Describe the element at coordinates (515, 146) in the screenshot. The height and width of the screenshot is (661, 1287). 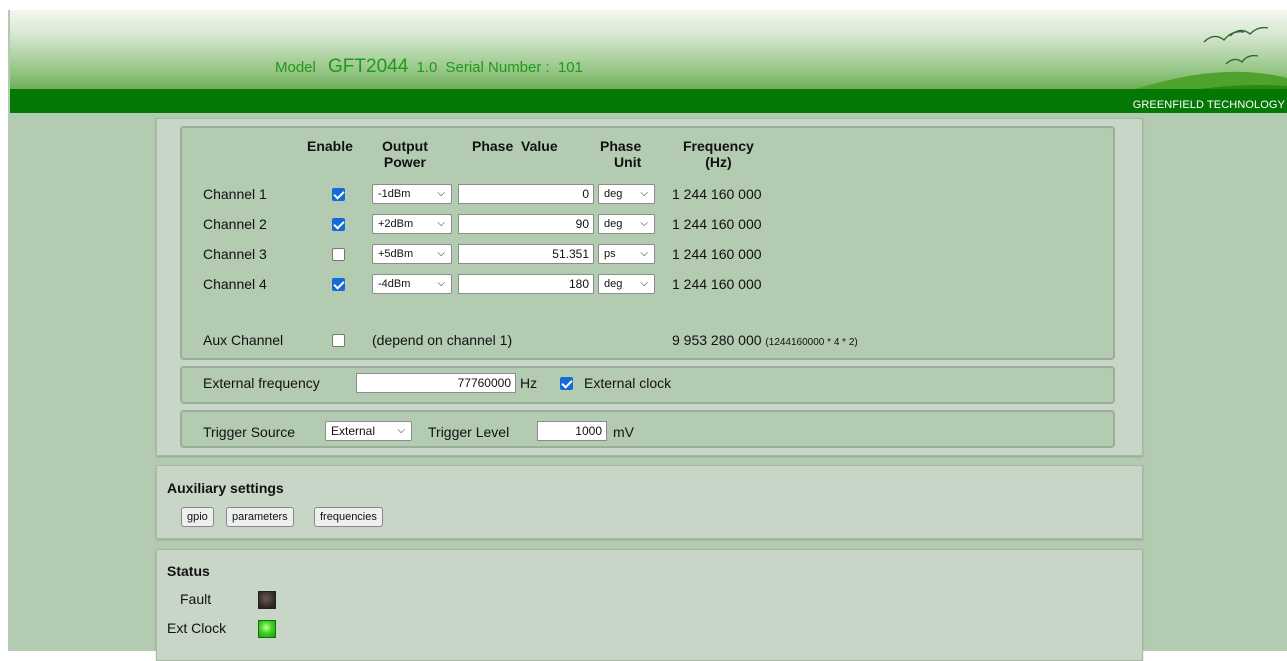
I see `phase-value-header: Phase Value` at that location.